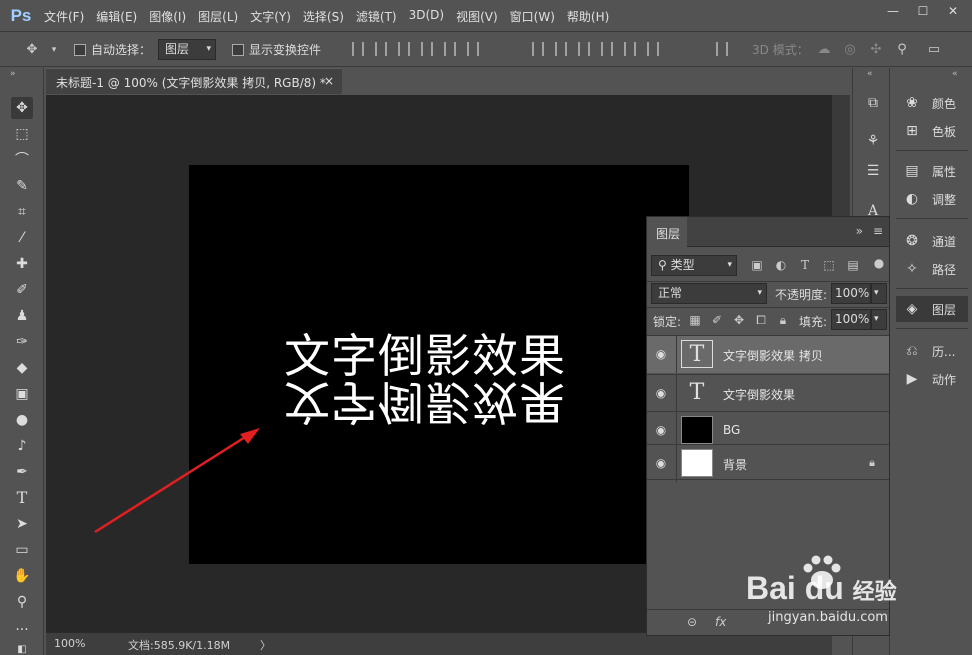 This screenshot has width=972, height=655. Describe the element at coordinates (22, 524) in the screenshot. I see `path-select-tool-icon: ➤` at that location.